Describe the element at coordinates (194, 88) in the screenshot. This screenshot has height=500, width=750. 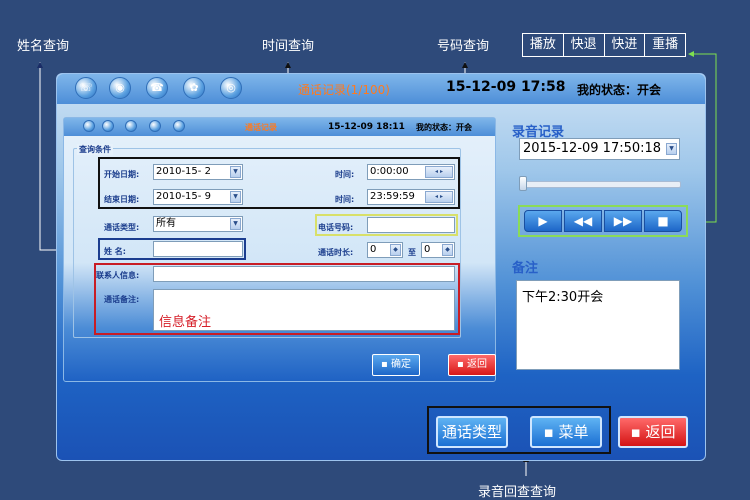
I see `film-icon: ✿` at that location.